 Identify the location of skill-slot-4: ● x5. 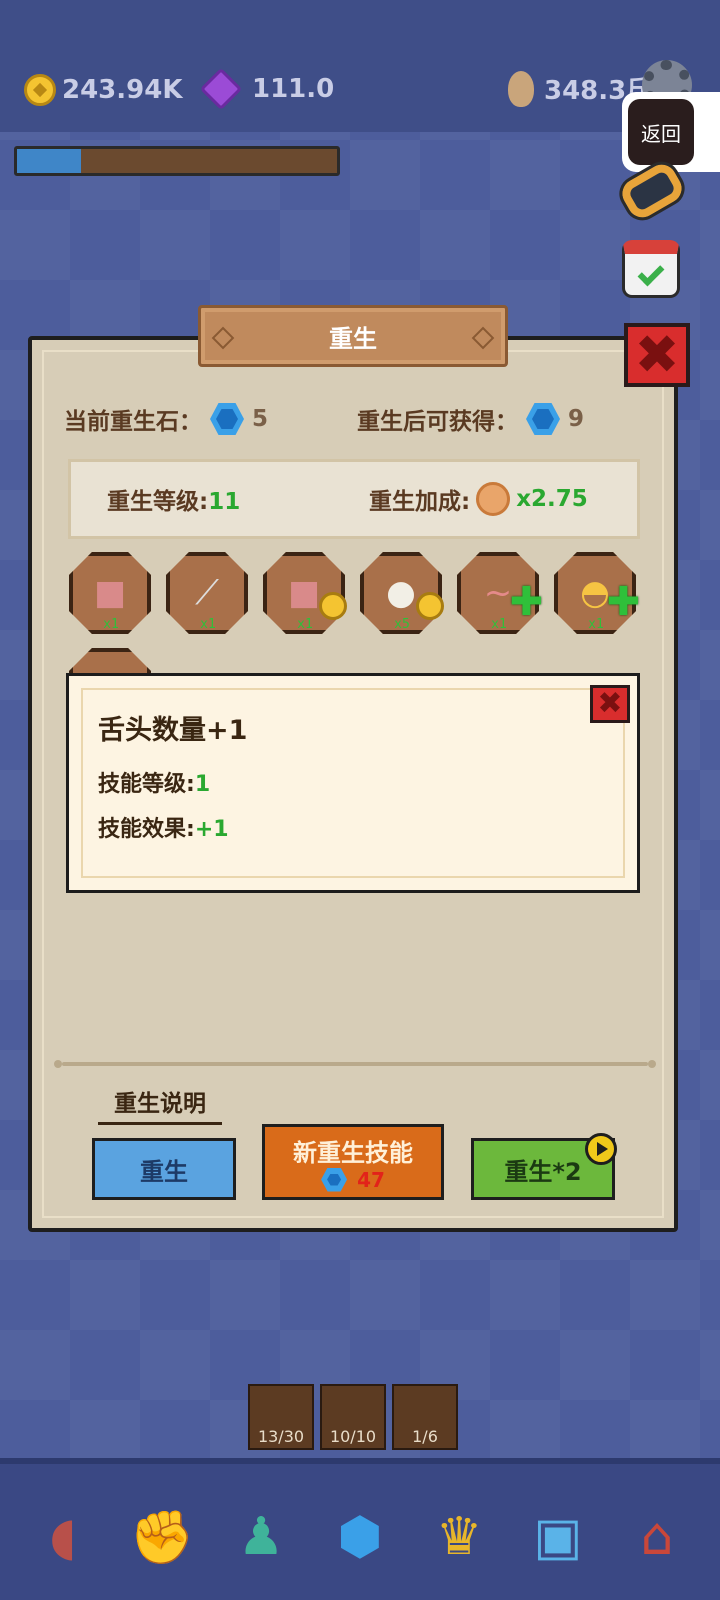
(402, 594).